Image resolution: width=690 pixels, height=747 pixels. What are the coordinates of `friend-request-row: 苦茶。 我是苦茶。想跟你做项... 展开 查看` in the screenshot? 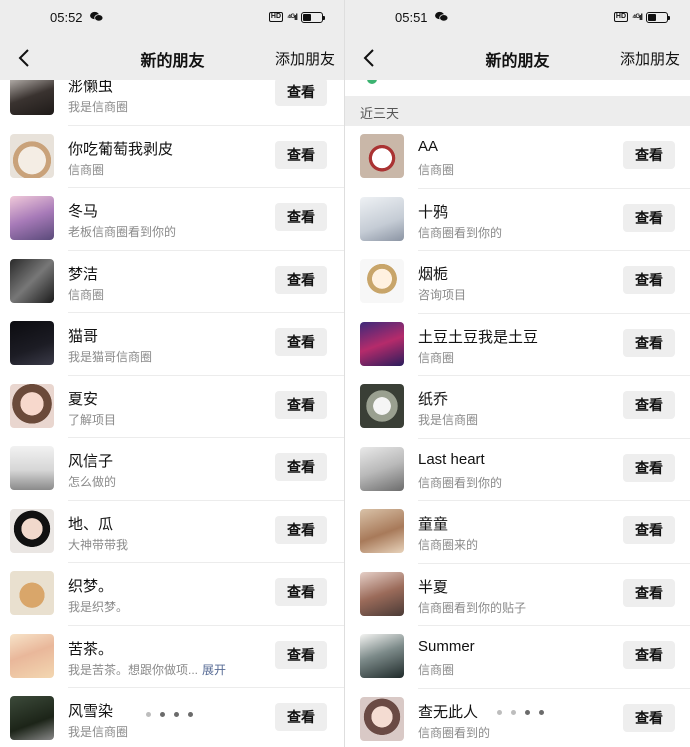 It's located at (172, 657).